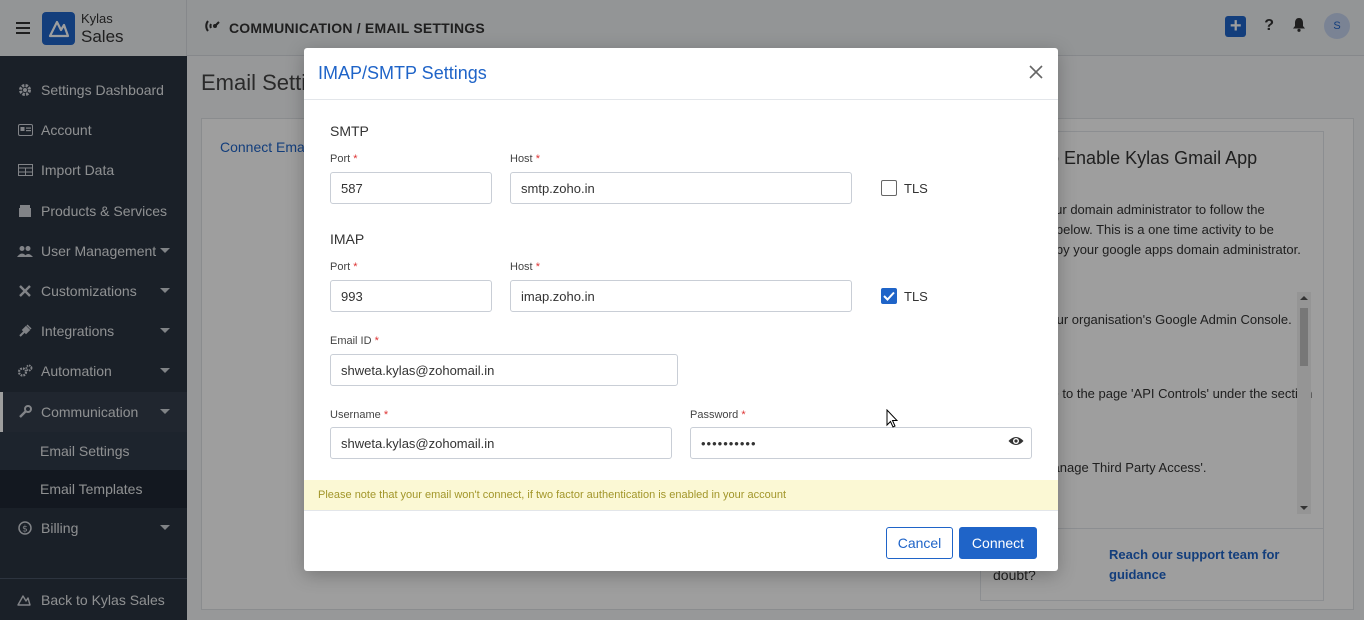 The image size is (1364, 620). What do you see at coordinates (998, 543) in the screenshot?
I see `connect-button: Connect` at bounding box center [998, 543].